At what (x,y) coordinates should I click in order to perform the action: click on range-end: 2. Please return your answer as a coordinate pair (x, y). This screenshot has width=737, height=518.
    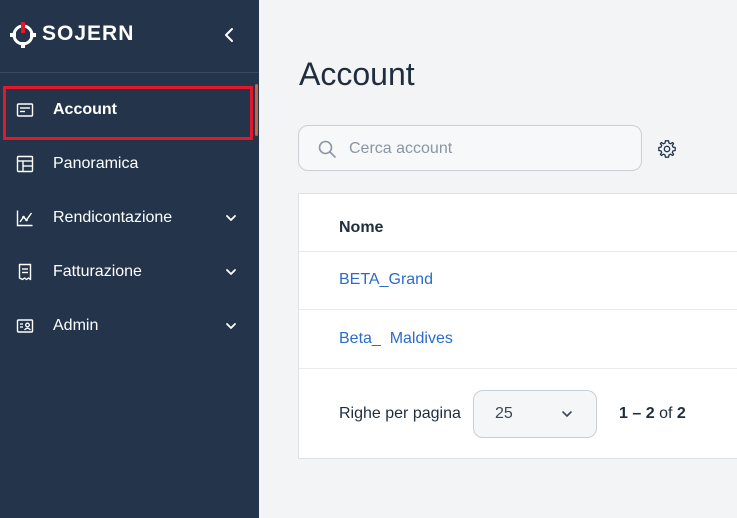
    Looking at the image, I should click on (650, 413).